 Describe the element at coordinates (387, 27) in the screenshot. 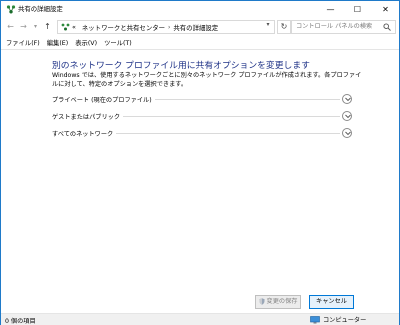

I see `search-icon` at that location.